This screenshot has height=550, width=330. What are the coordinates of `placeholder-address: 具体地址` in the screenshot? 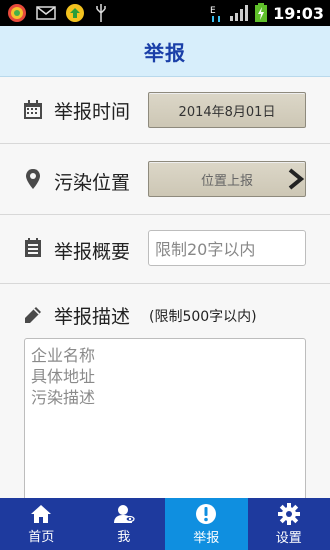 It's located at (63, 376).